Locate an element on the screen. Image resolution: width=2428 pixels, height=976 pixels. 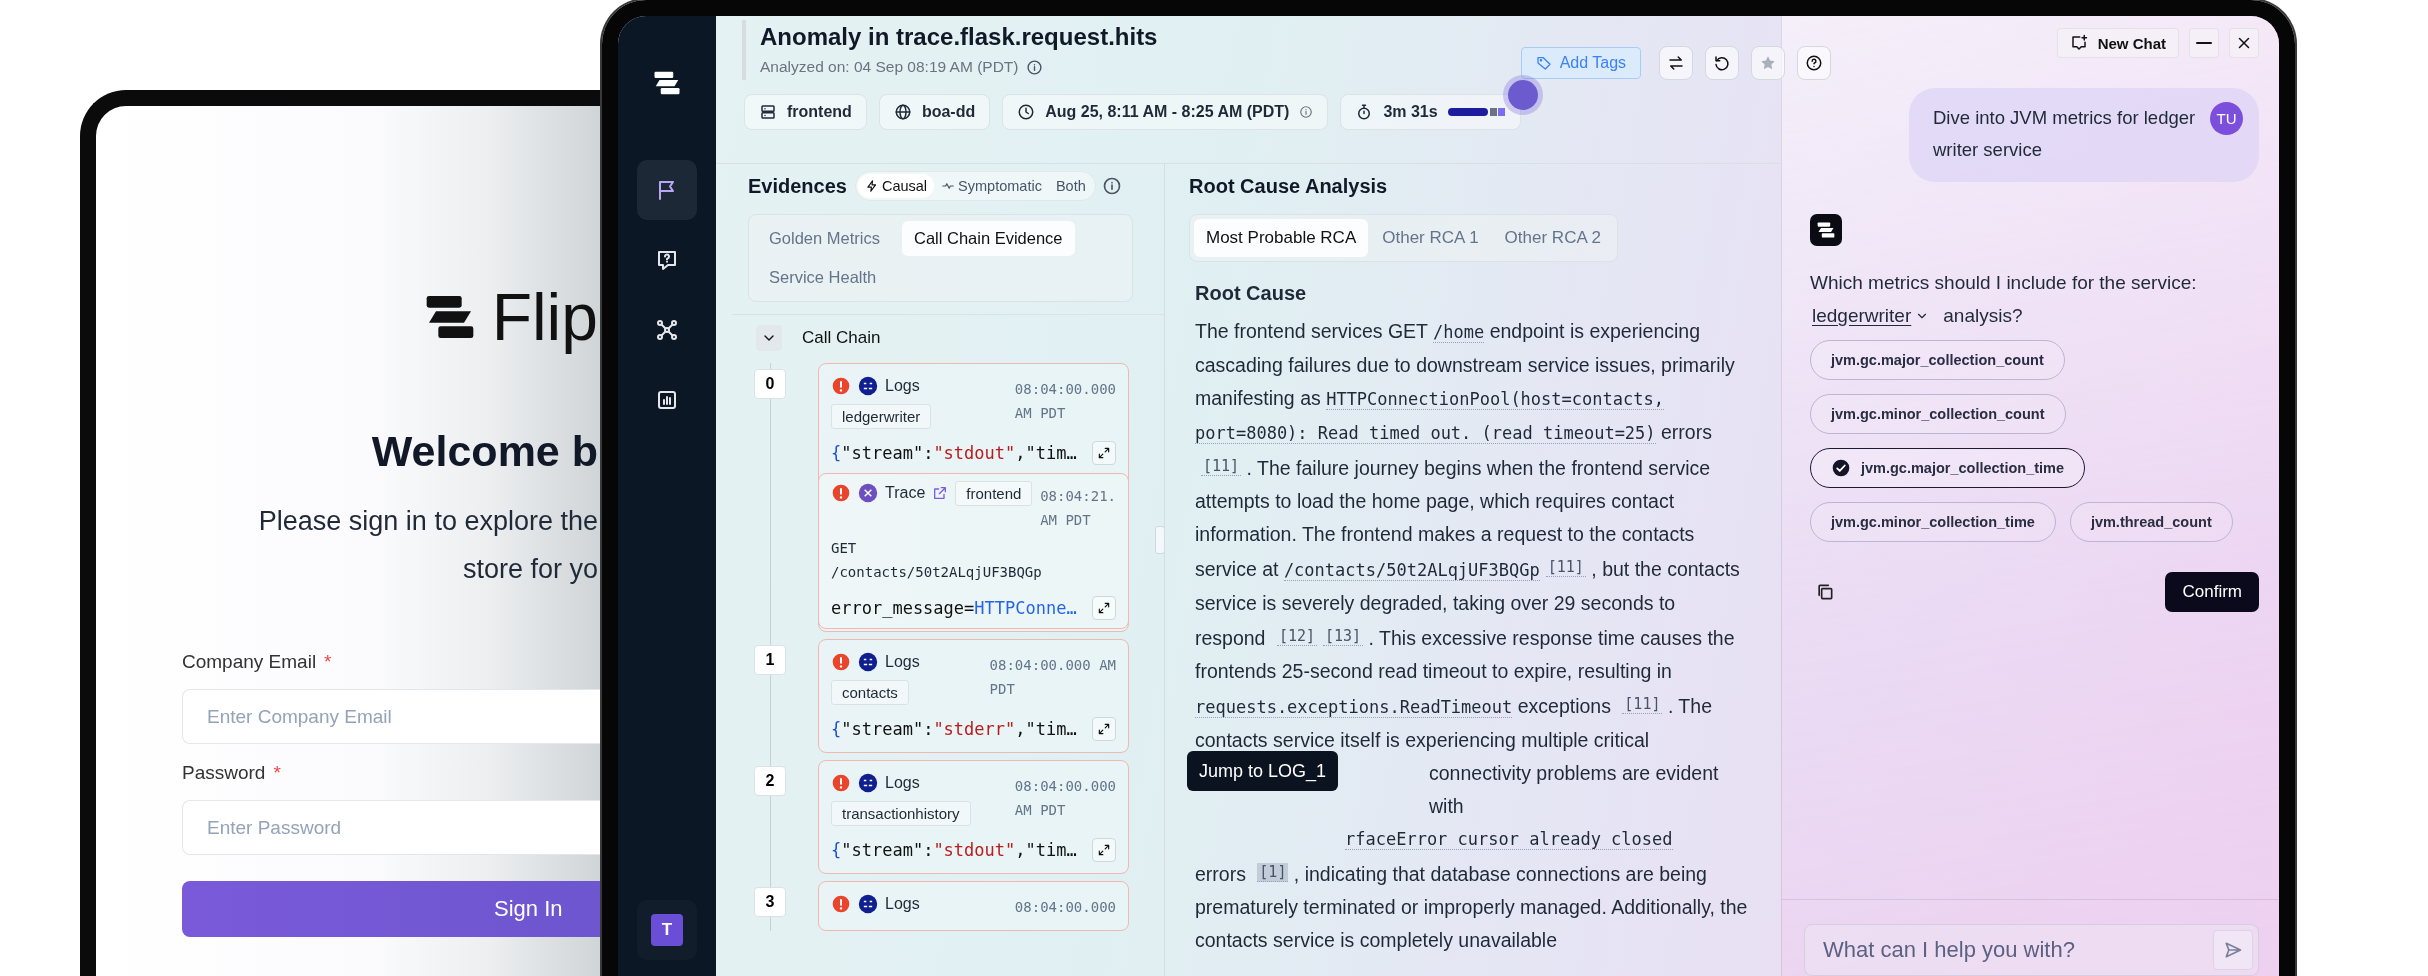
reference-link: [13] is located at coordinates (1343, 636).